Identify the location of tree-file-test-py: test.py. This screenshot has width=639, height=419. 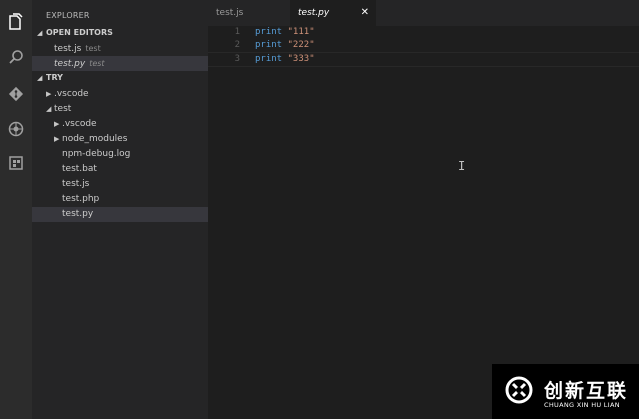
(120, 214).